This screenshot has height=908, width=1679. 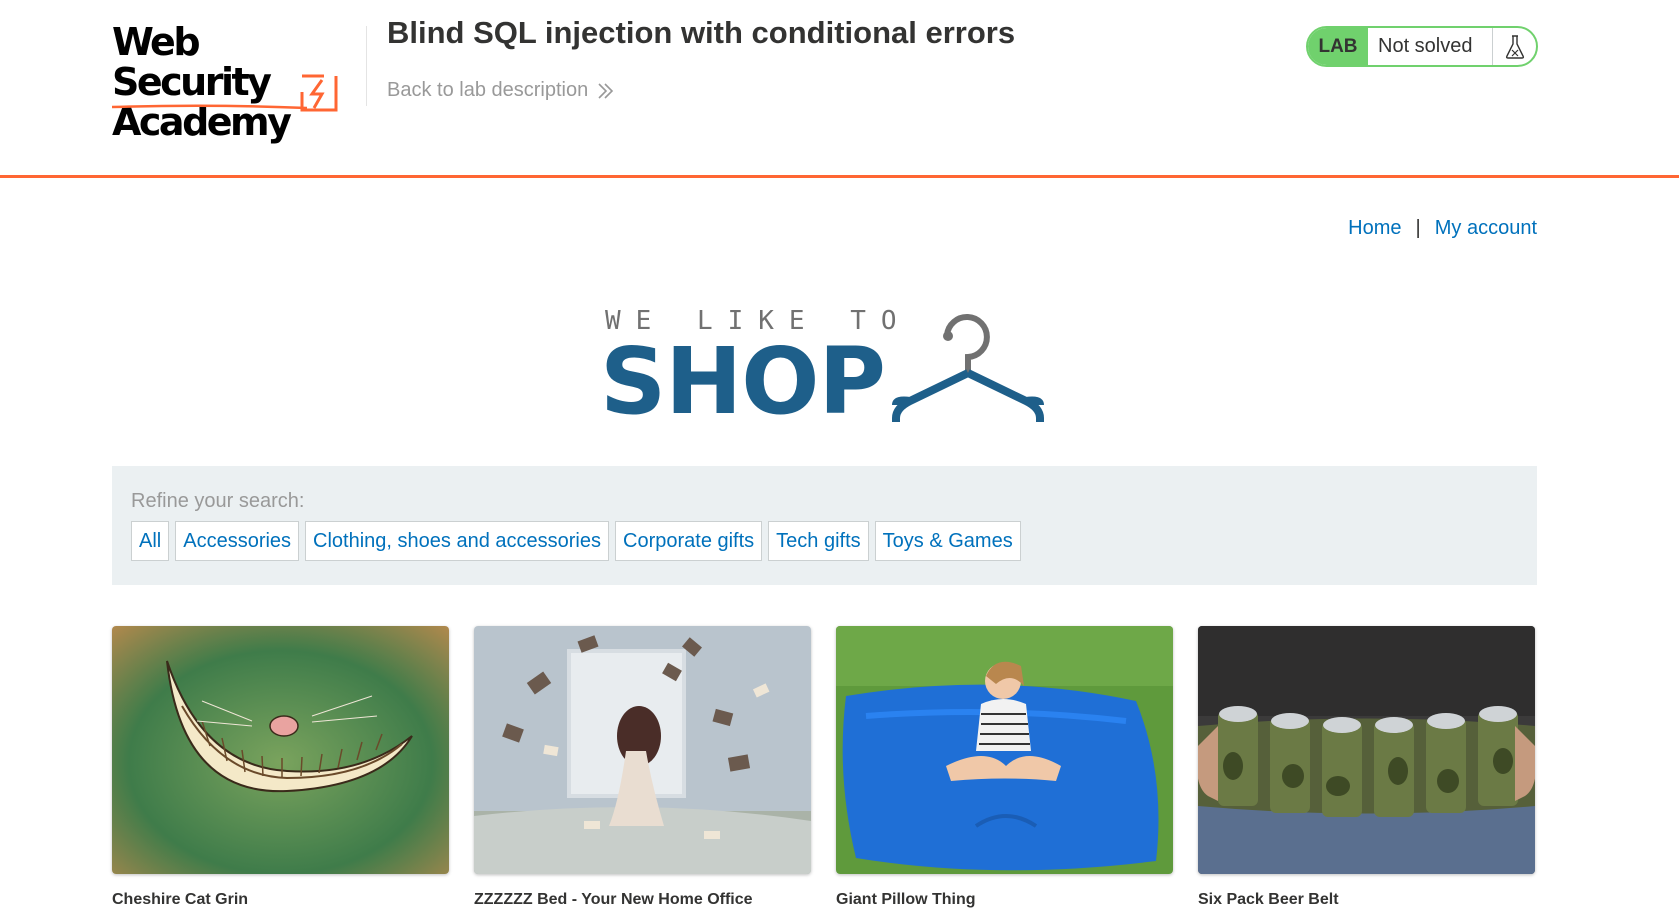 I want to click on product-name: Giant Pillow Thing, so click(x=1004, y=899).